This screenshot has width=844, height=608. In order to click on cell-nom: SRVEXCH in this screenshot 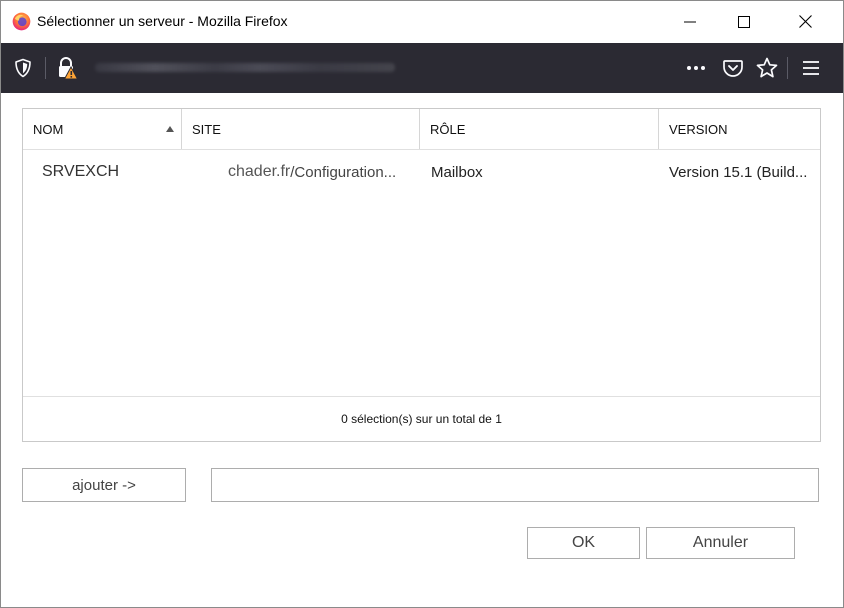, I will do `click(81, 171)`.